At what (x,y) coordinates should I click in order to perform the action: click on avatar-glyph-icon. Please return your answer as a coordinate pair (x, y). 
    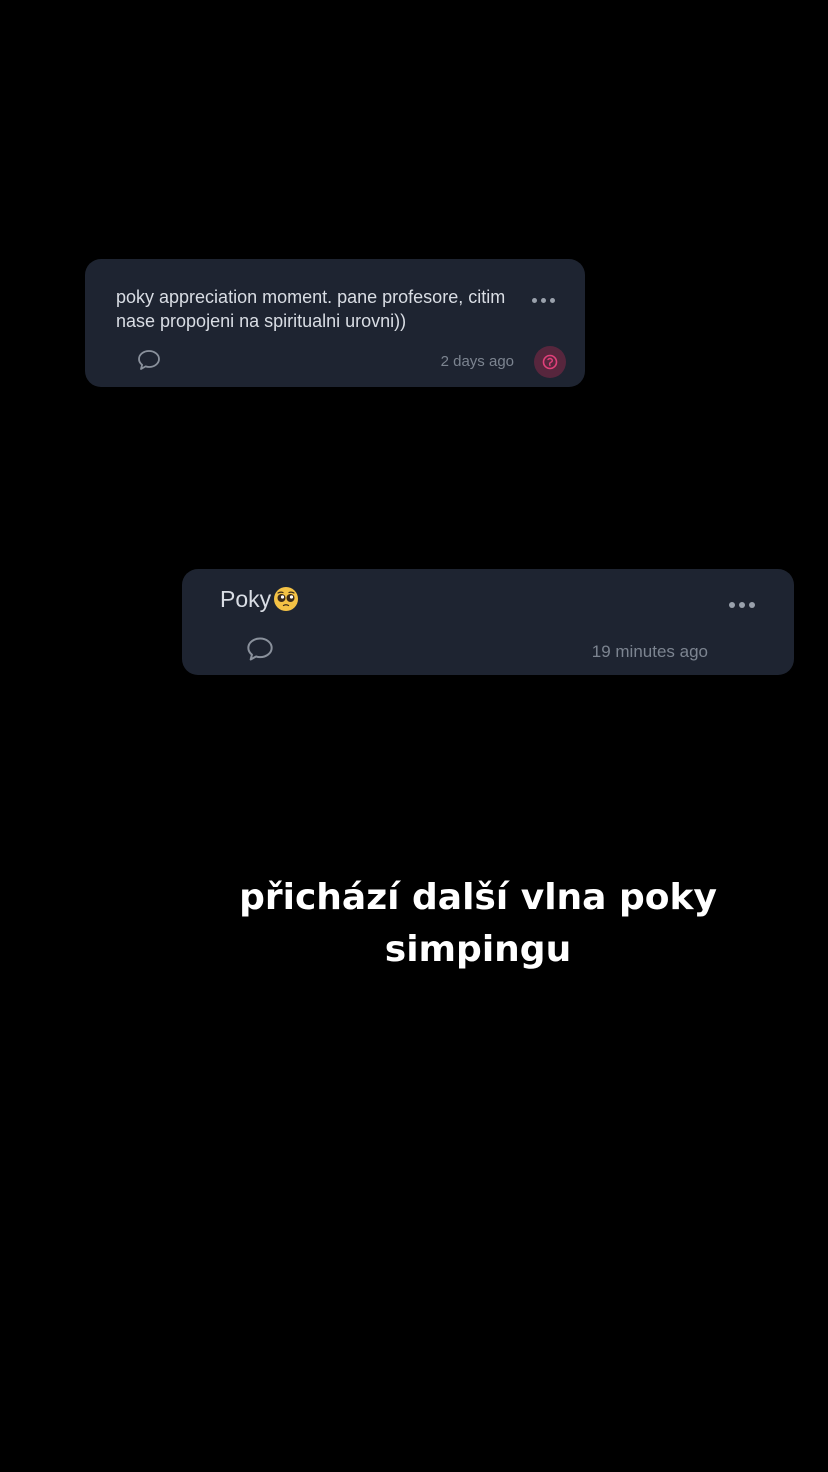
    Looking at the image, I should click on (550, 362).